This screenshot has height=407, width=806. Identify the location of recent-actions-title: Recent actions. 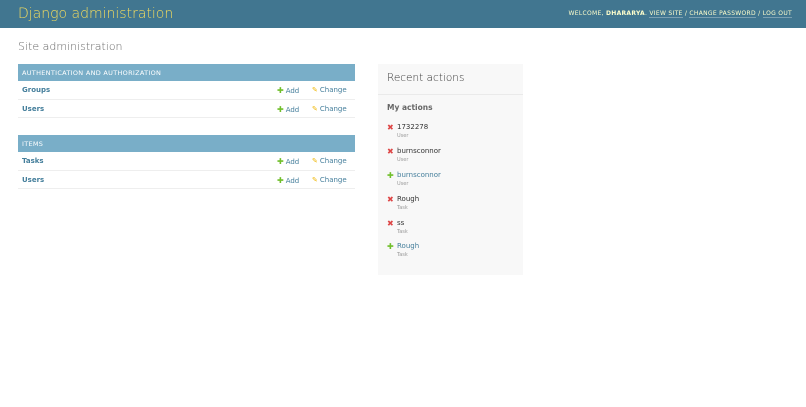
(426, 78).